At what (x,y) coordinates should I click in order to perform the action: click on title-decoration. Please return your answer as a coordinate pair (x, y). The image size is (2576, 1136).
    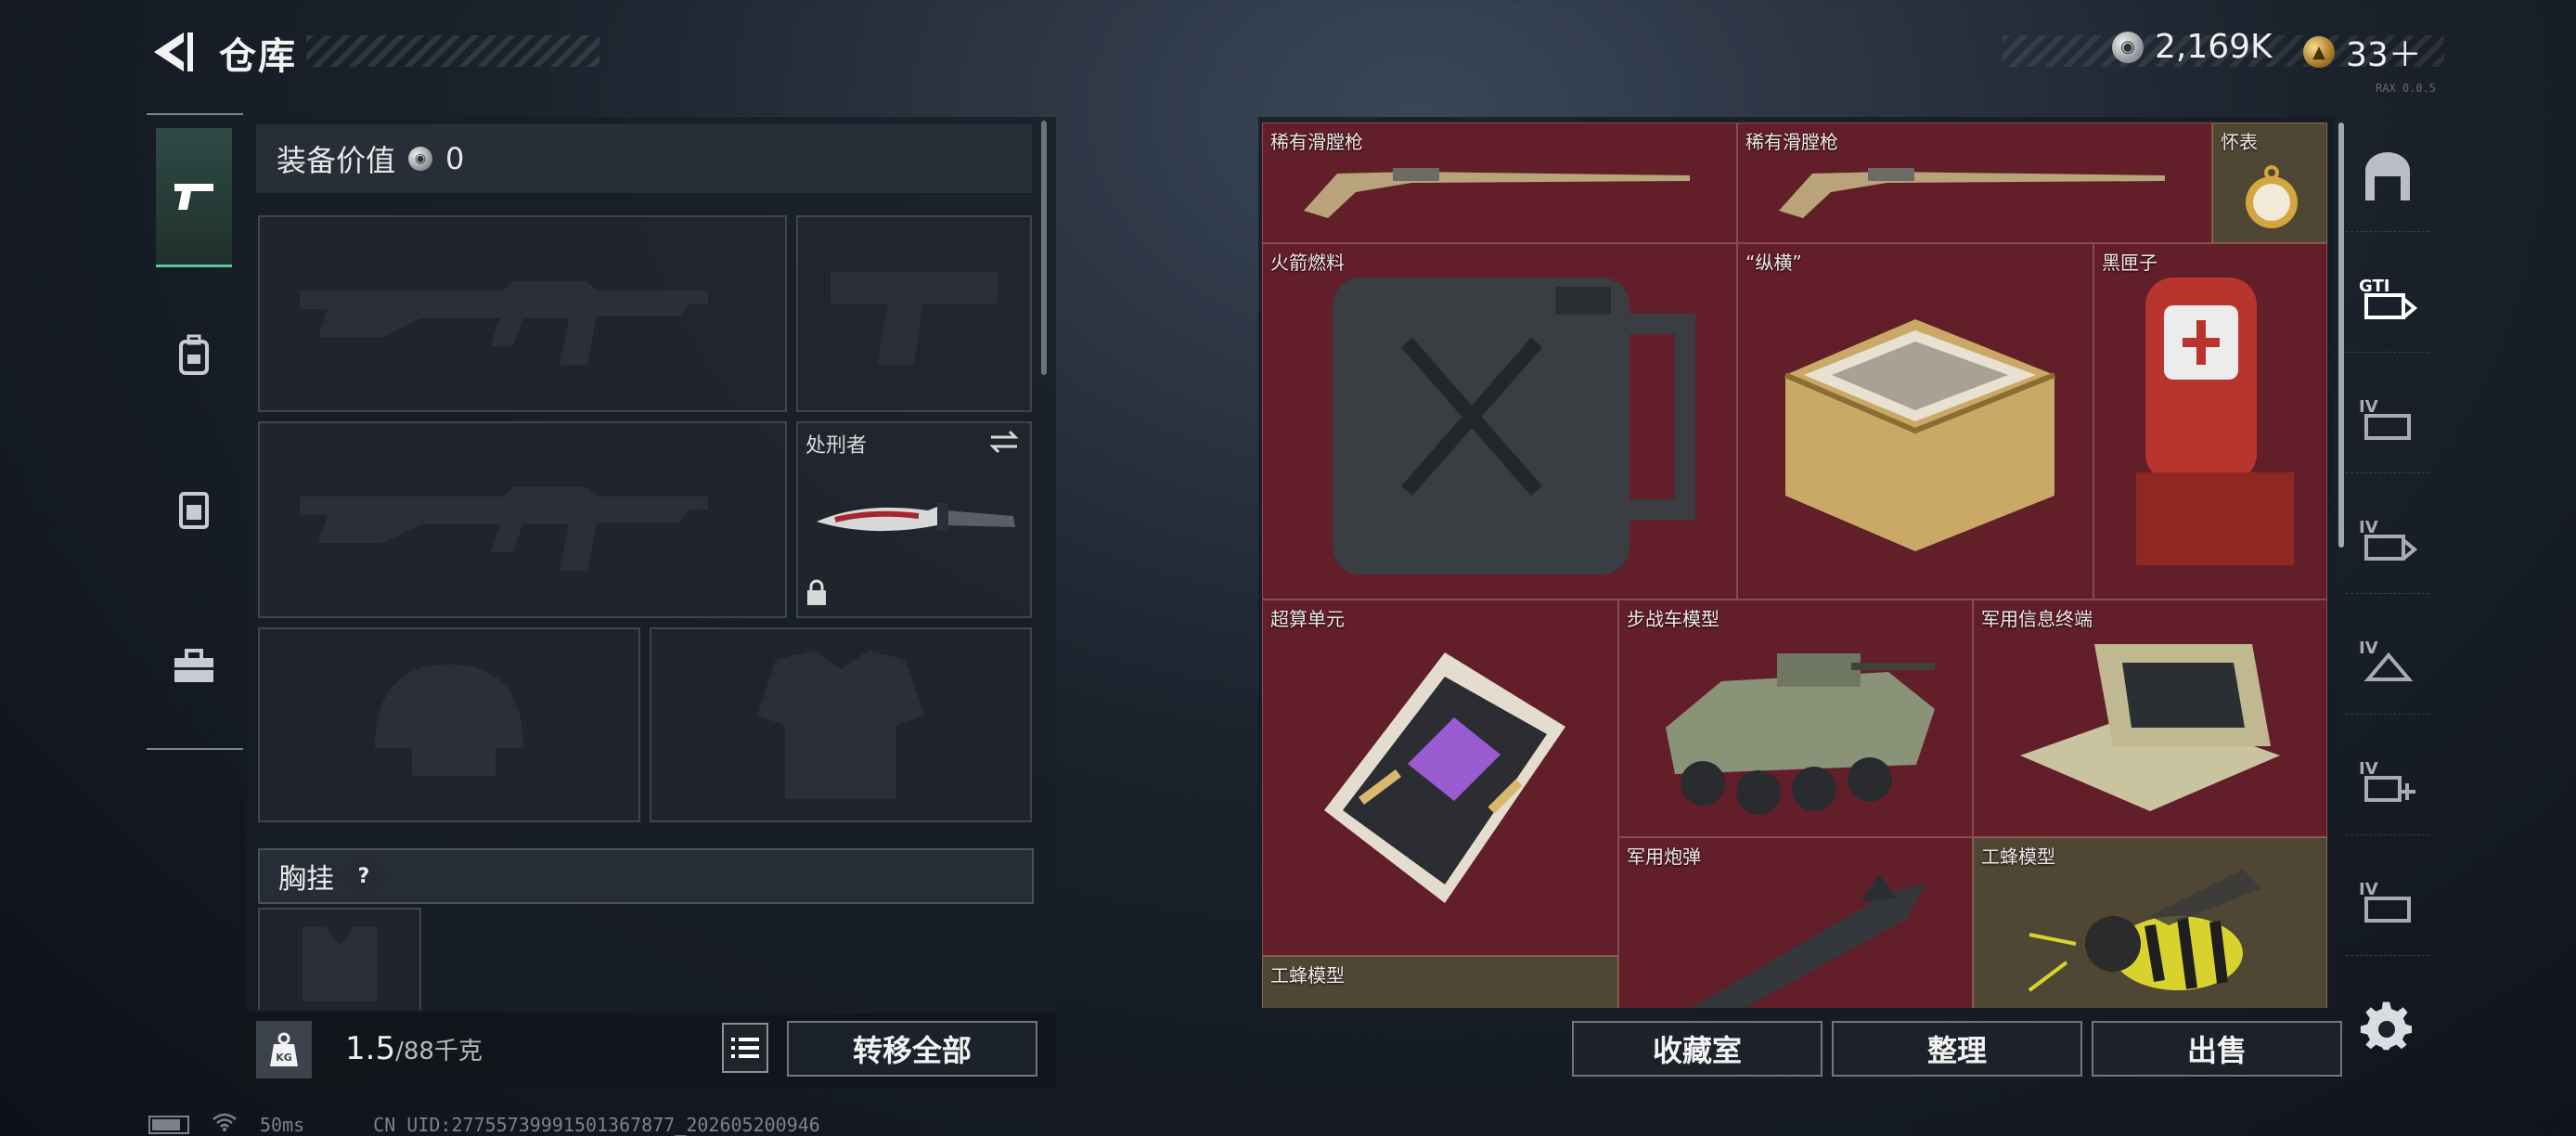
    Looking at the image, I should click on (452, 51).